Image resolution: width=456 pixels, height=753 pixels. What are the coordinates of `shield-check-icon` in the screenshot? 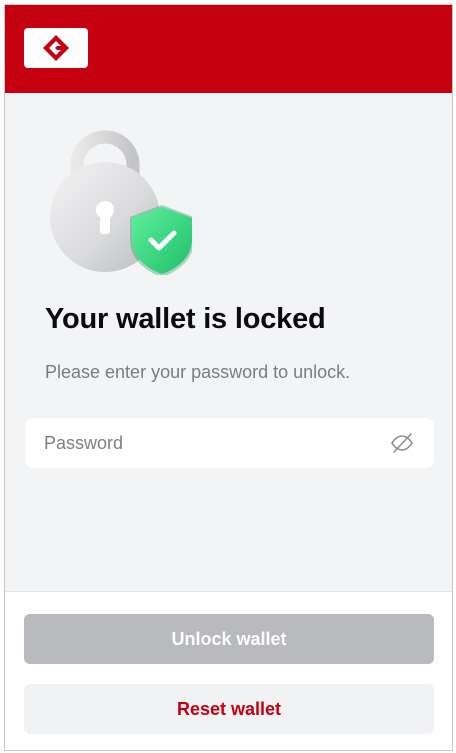 It's located at (162, 241).